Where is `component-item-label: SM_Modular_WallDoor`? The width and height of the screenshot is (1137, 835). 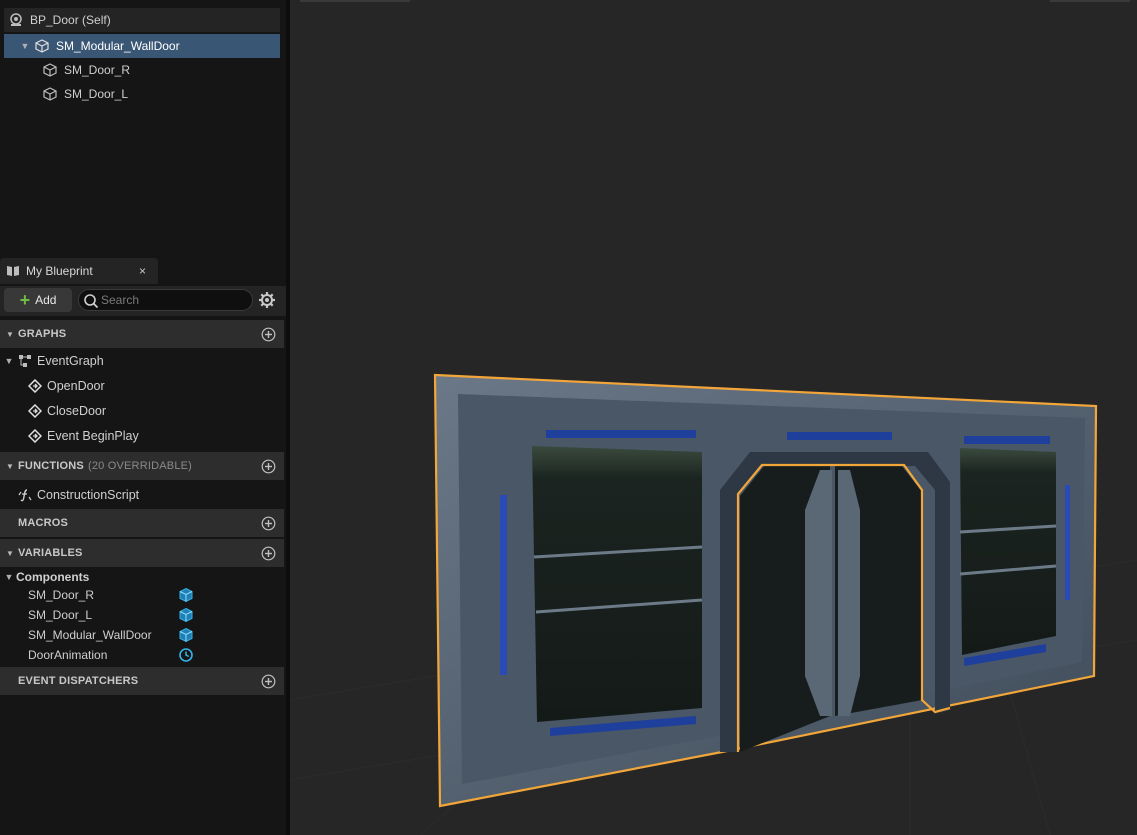 component-item-label: SM_Modular_WallDoor is located at coordinates (118, 46).